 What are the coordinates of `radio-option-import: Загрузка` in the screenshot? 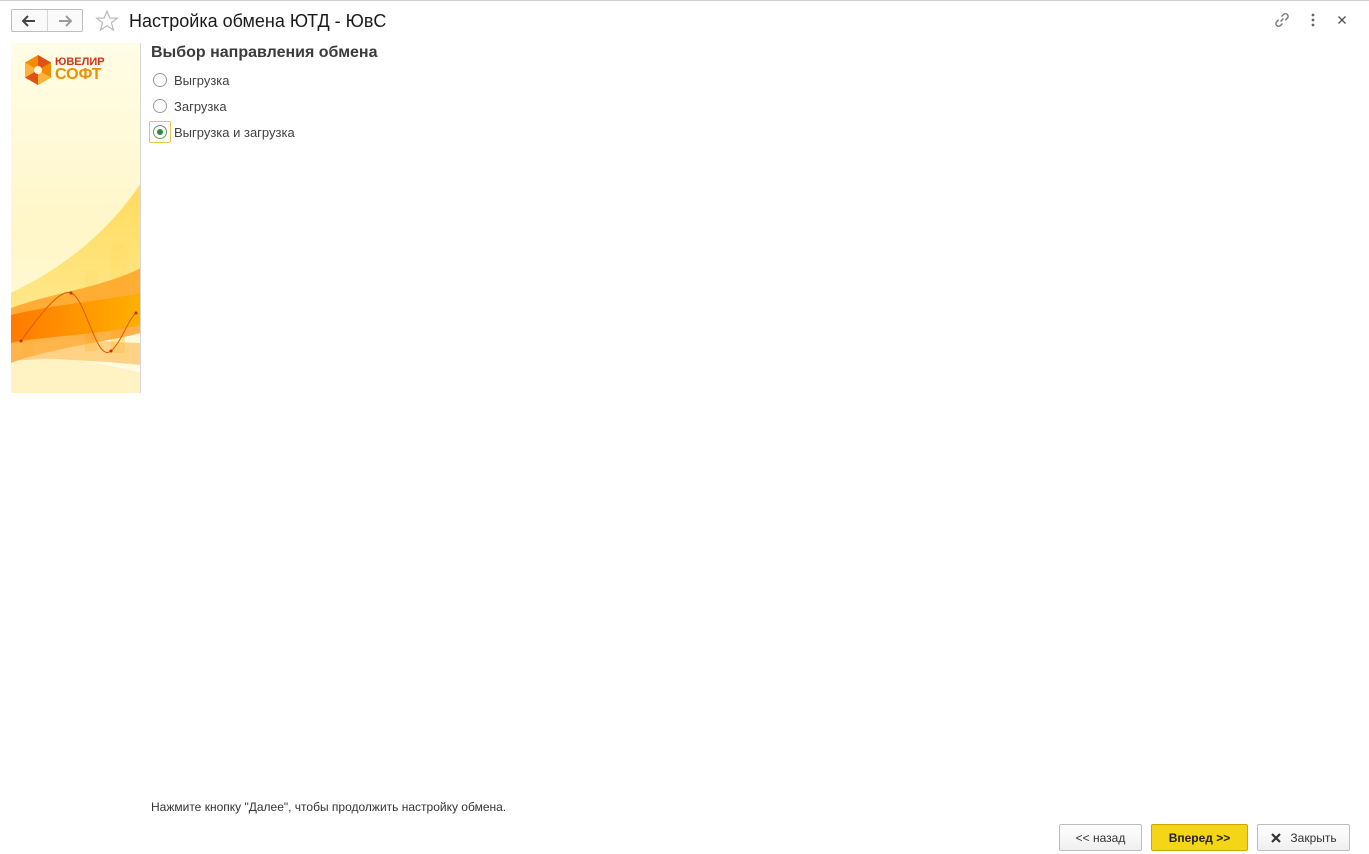 It's located at (189, 106).